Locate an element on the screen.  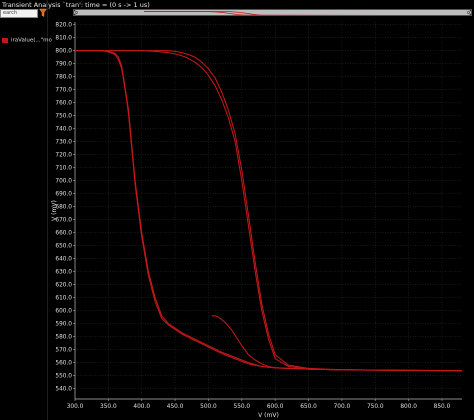
y-tick-label: 750.0 is located at coordinates (63, 117).